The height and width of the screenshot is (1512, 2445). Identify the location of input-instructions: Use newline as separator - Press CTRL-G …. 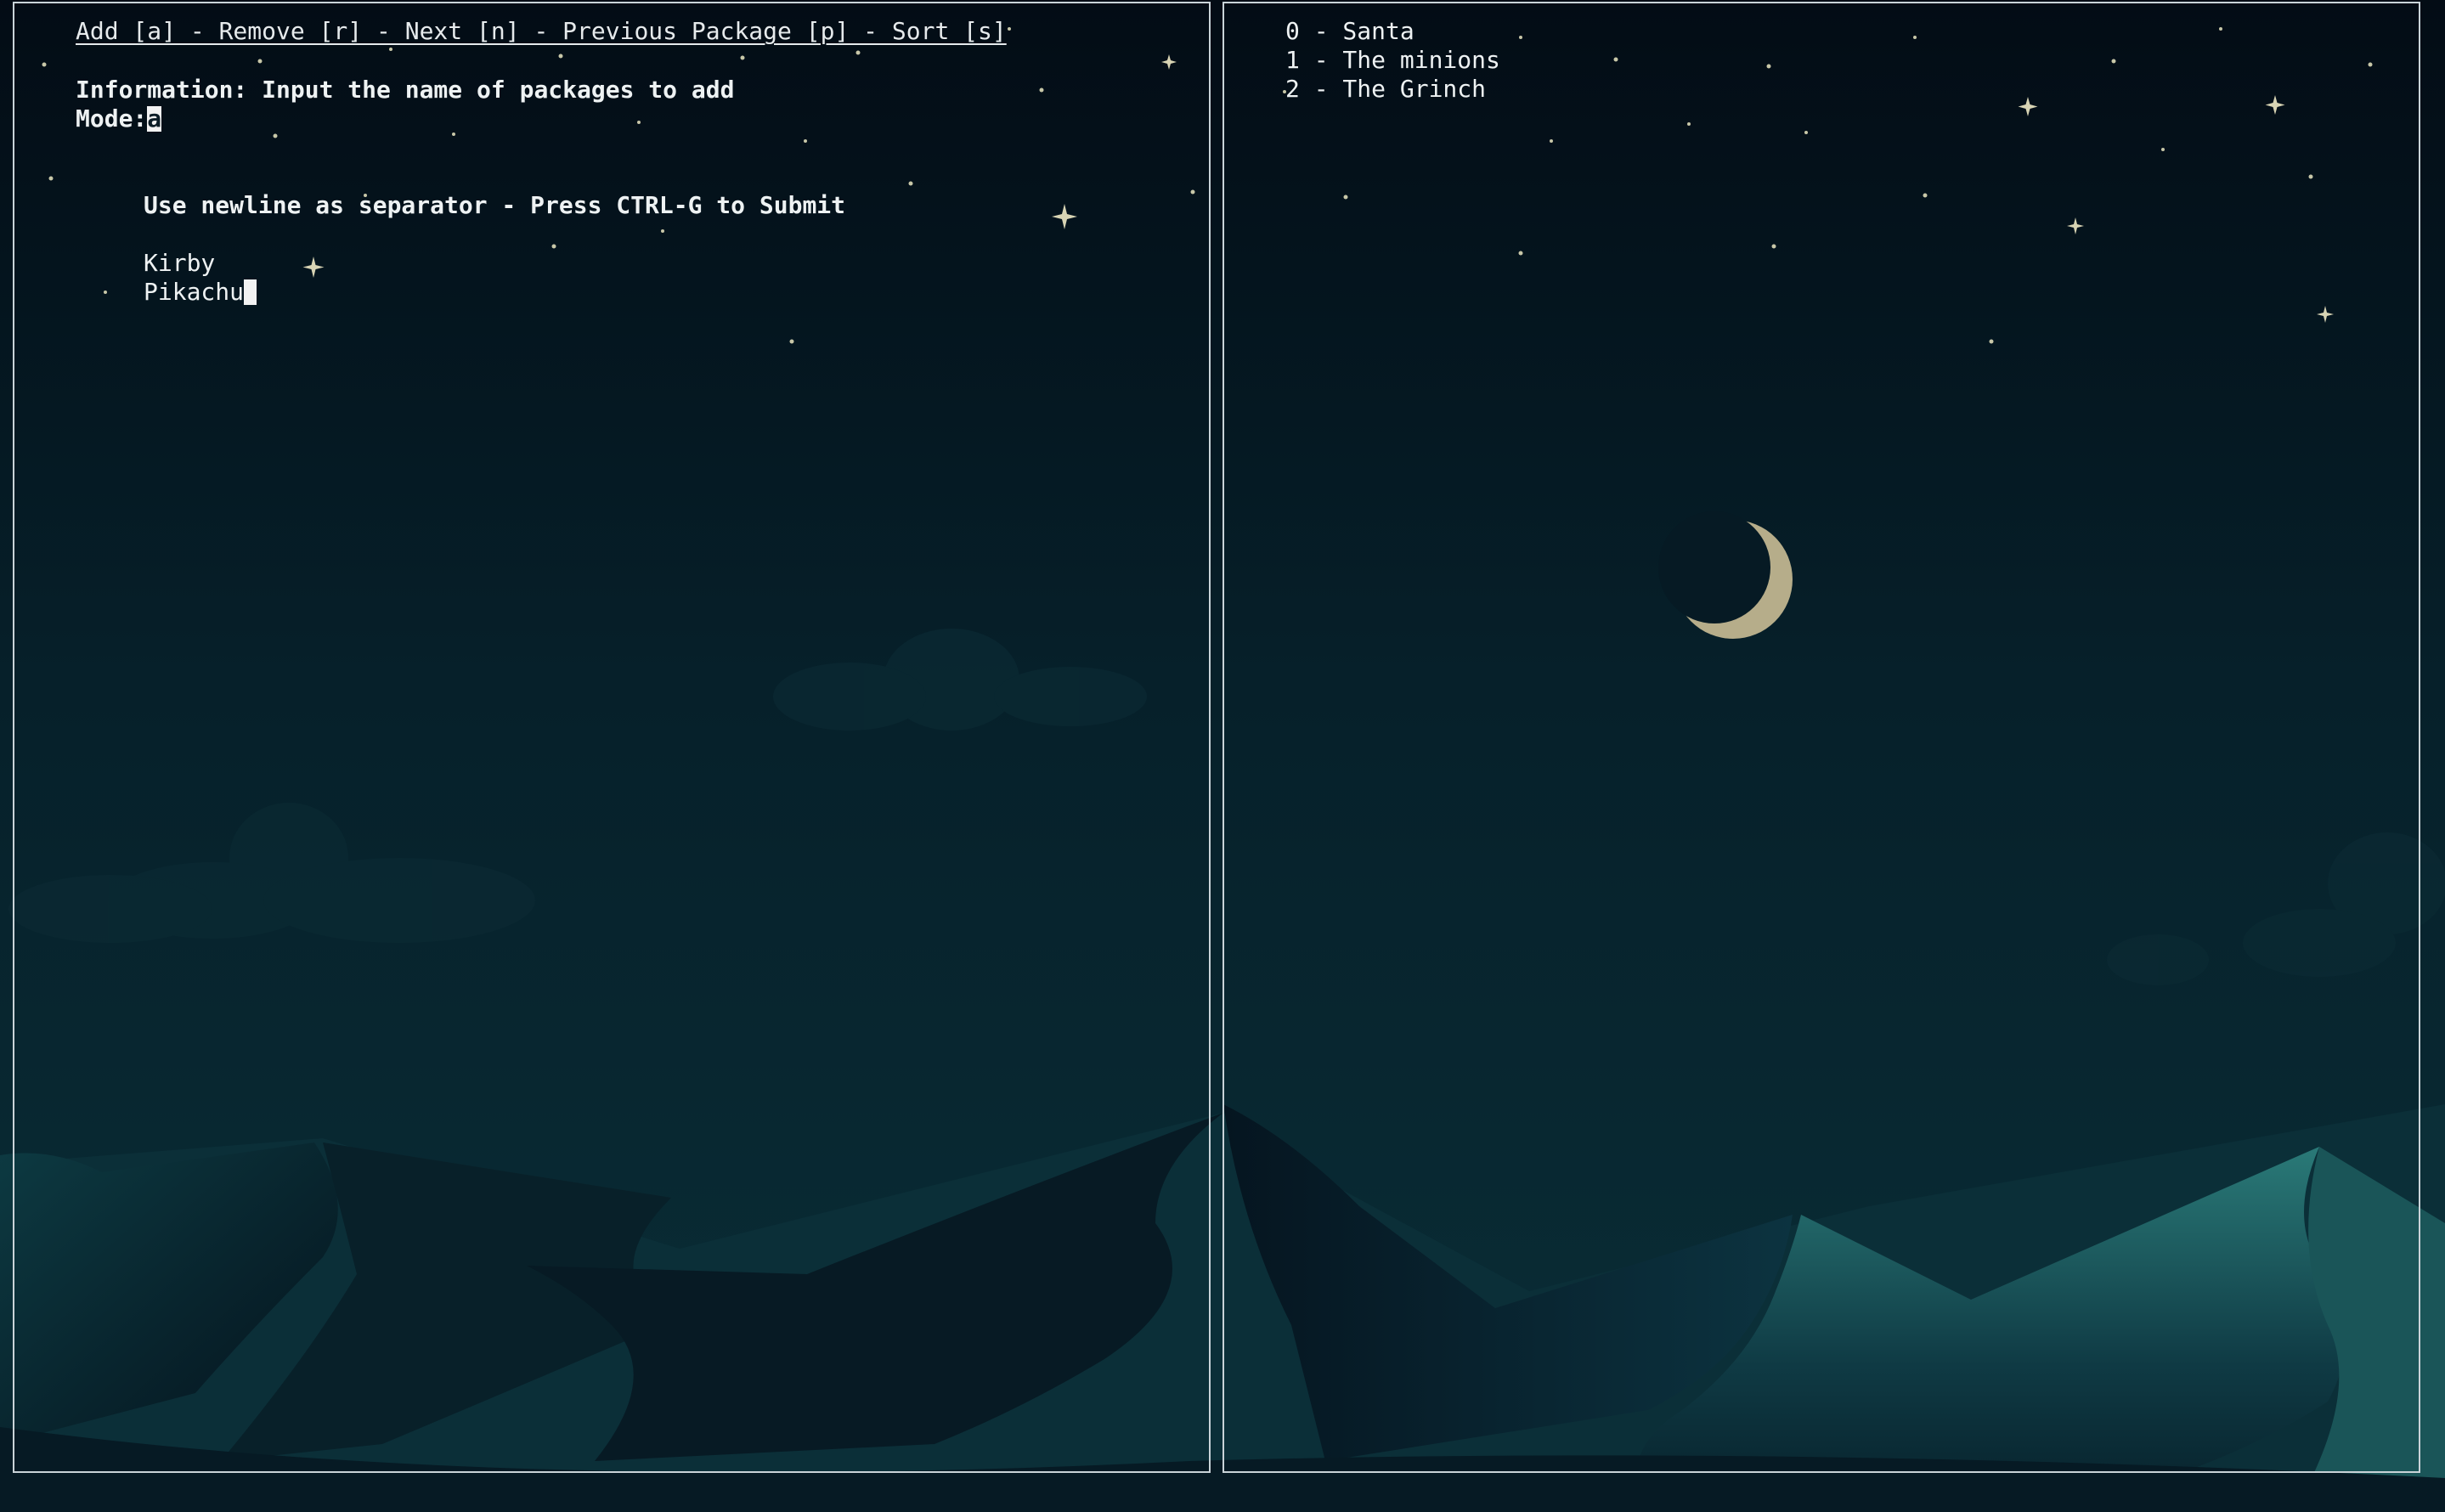
(495, 205).